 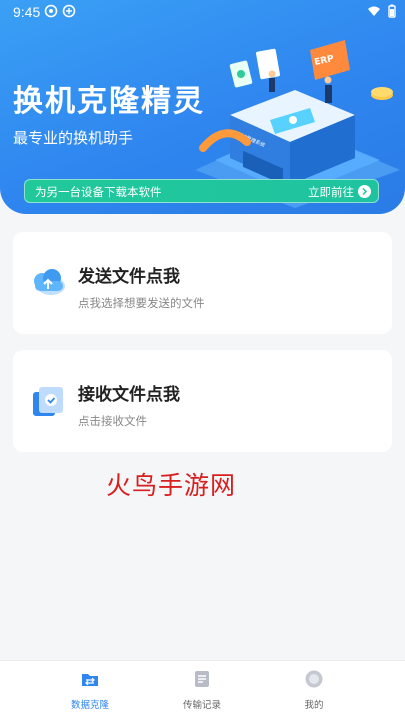 What do you see at coordinates (374, 11) in the screenshot?
I see `wifi-icon` at bounding box center [374, 11].